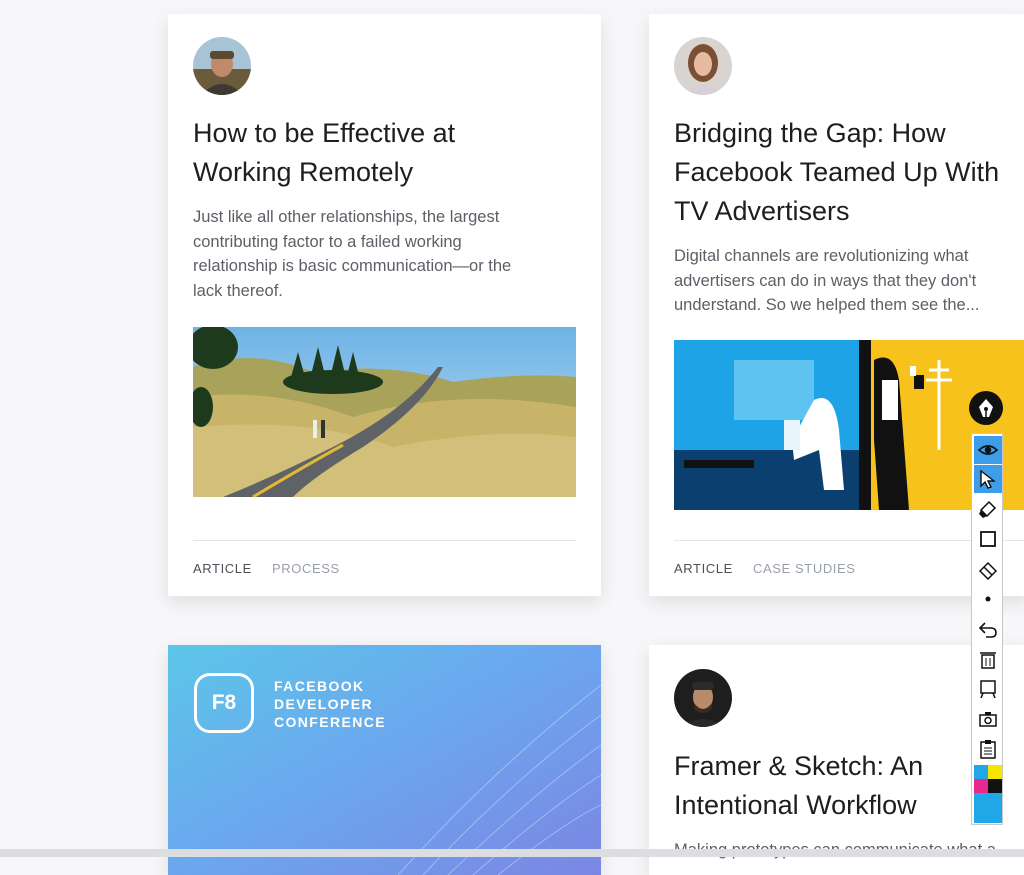 This screenshot has width=1024, height=875. I want to click on undo-icon, so click(988, 629).